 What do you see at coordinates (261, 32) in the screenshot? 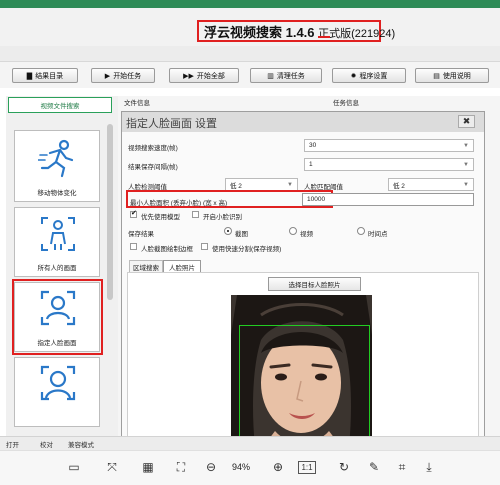
I see `app-title-main: 浮云视频搜索 1.4.6` at bounding box center [261, 32].